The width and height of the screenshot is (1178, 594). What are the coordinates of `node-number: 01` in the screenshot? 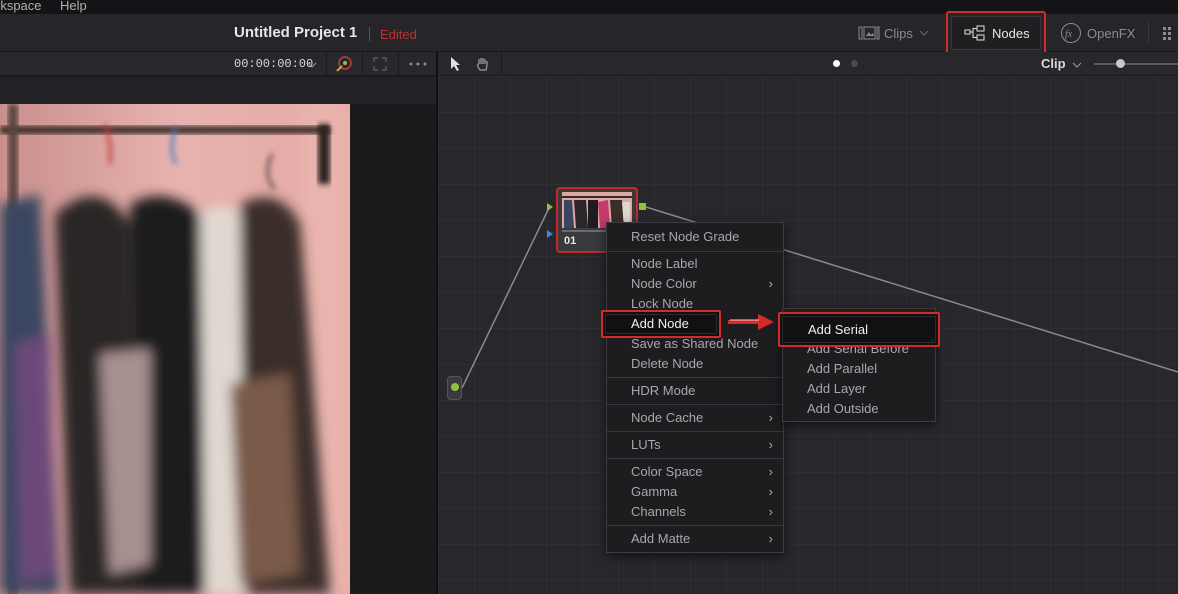 It's located at (570, 241).